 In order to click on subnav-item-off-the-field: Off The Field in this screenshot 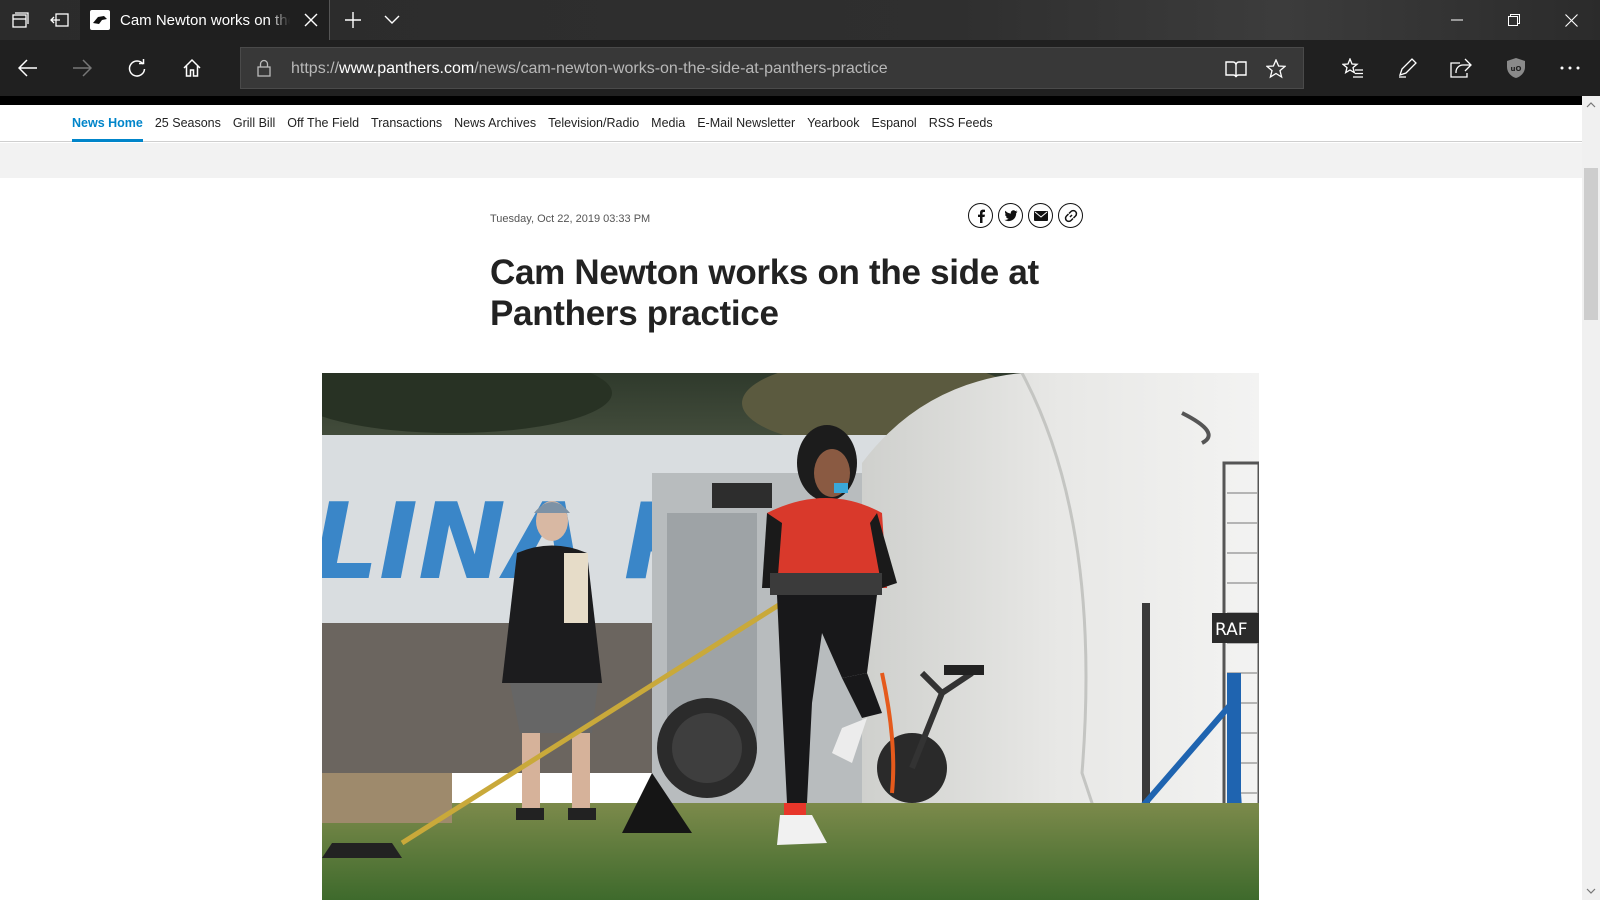, I will do `click(323, 123)`.